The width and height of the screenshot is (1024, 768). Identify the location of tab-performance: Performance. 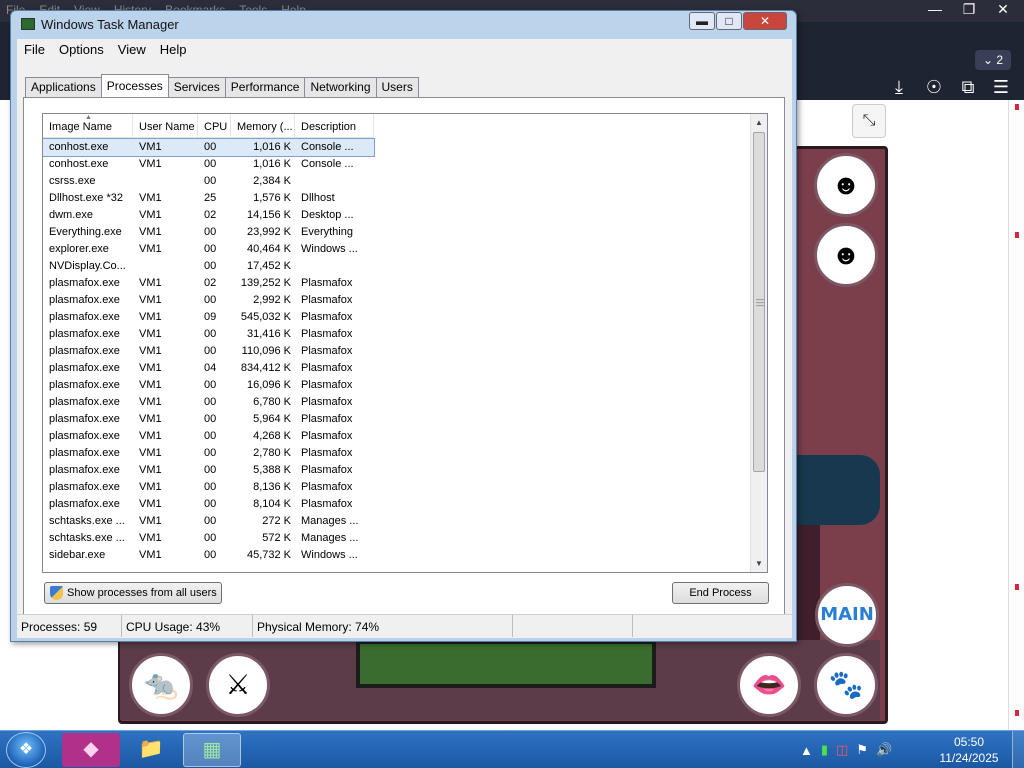
(265, 87).